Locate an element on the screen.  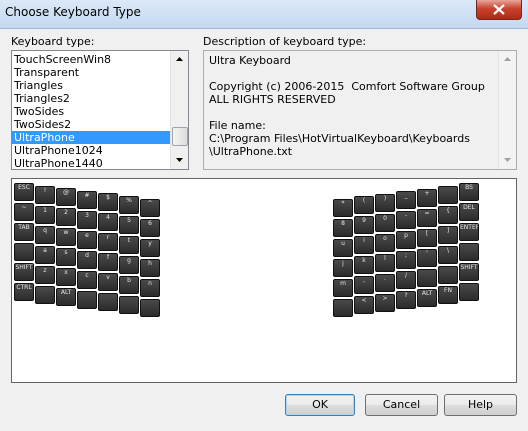
preview-key: l is located at coordinates (385, 262).